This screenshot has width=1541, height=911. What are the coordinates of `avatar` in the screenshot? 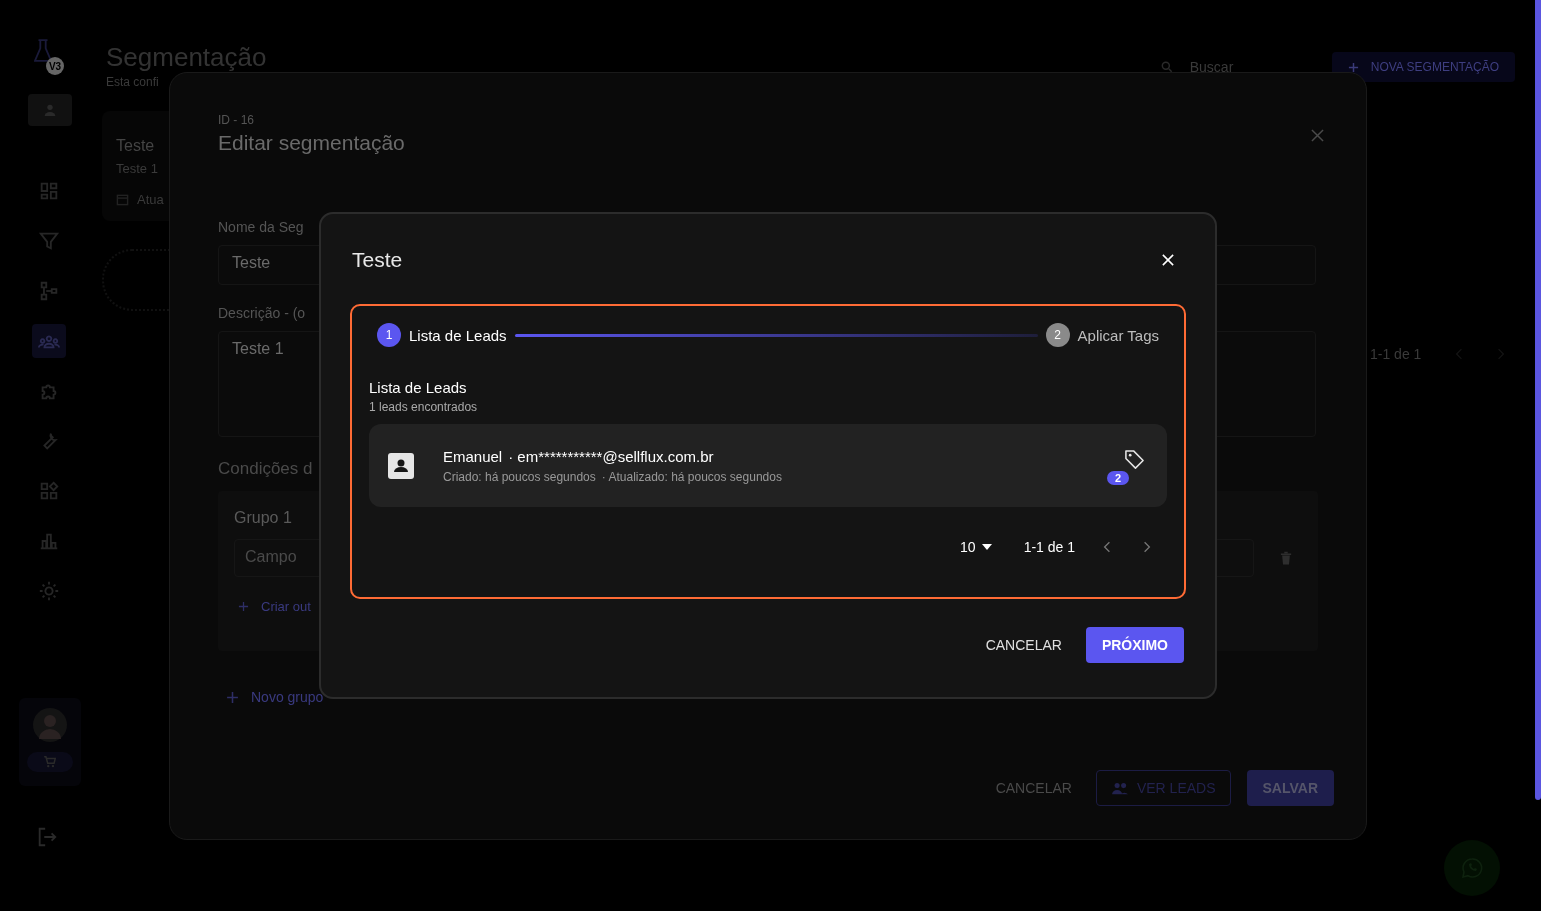 It's located at (50, 725).